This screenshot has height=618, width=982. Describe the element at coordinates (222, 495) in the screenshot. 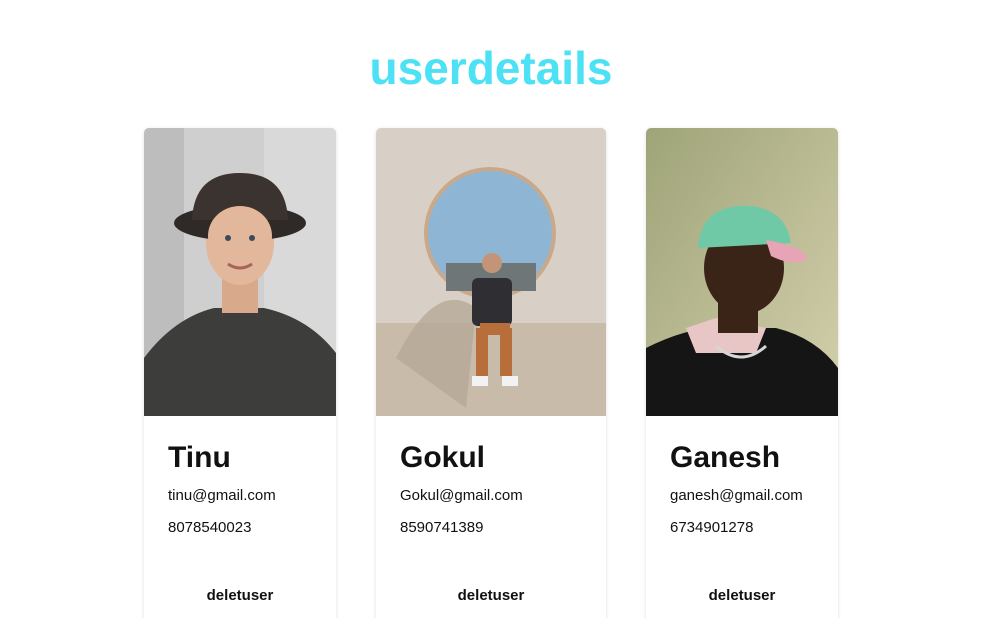

I see `user-email: tinu@gmail.com` at that location.